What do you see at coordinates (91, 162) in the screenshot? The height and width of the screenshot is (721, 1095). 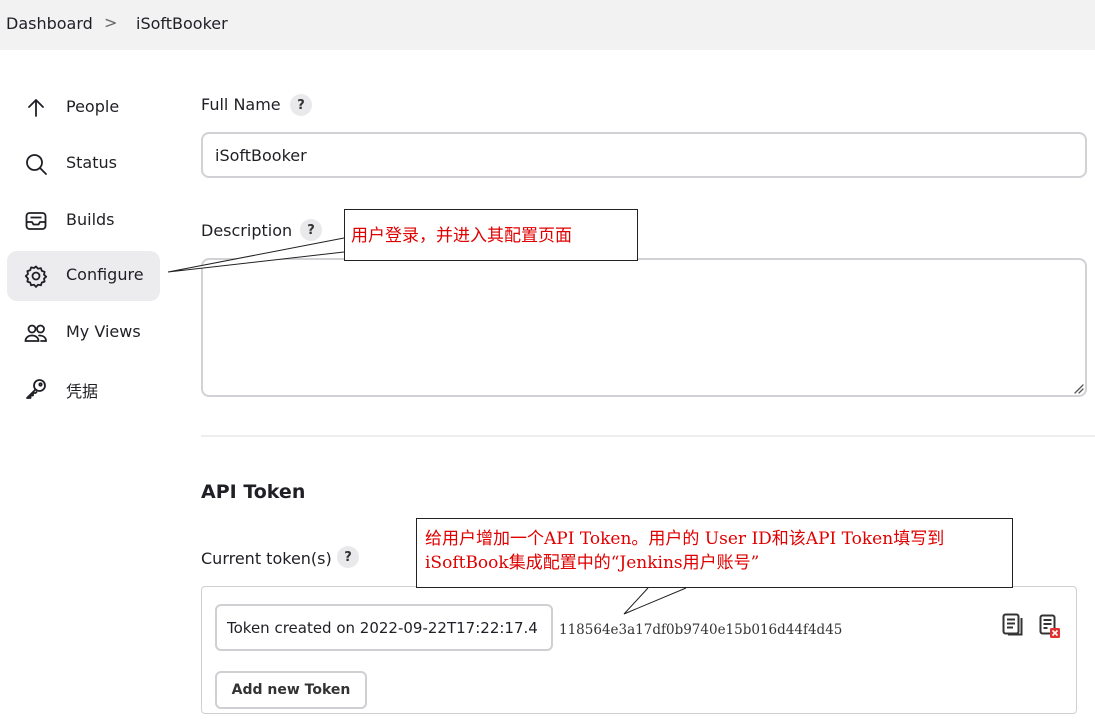 I see `sidebar-item-label: Status` at bounding box center [91, 162].